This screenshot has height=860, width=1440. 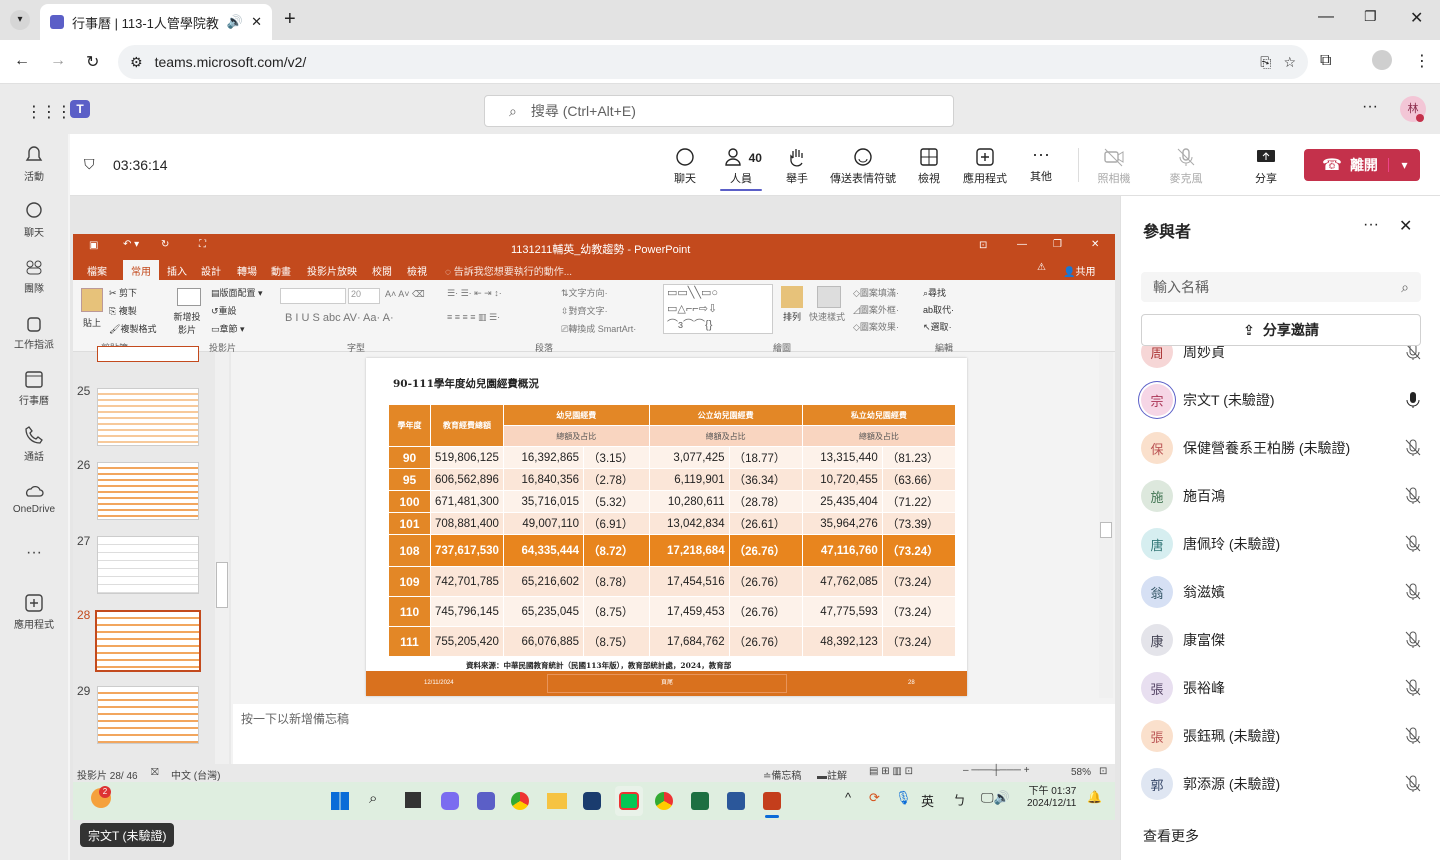 What do you see at coordinates (713, 62) in the screenshot?
I see `url-field: ⚙ teams.microsoft.com/v2/ ⎘ ☆` at bounding box center [713, 62].